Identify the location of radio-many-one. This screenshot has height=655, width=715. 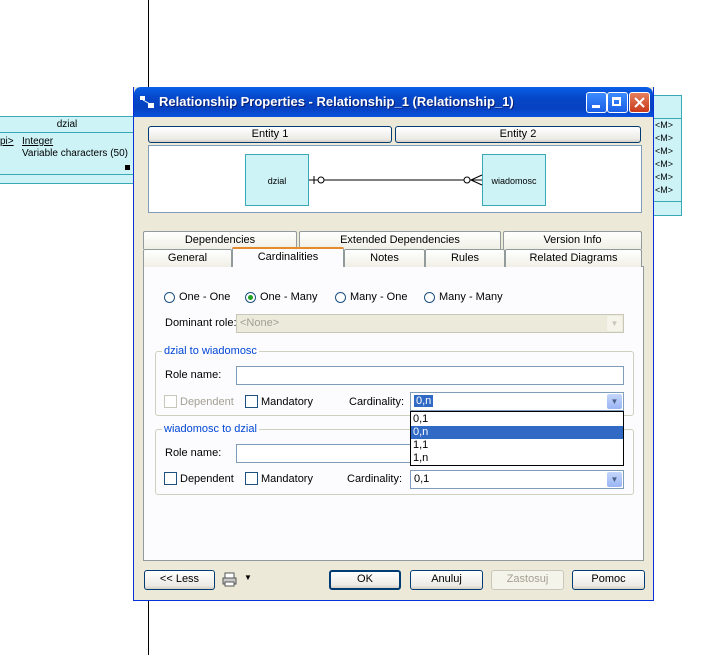
(340, 297).